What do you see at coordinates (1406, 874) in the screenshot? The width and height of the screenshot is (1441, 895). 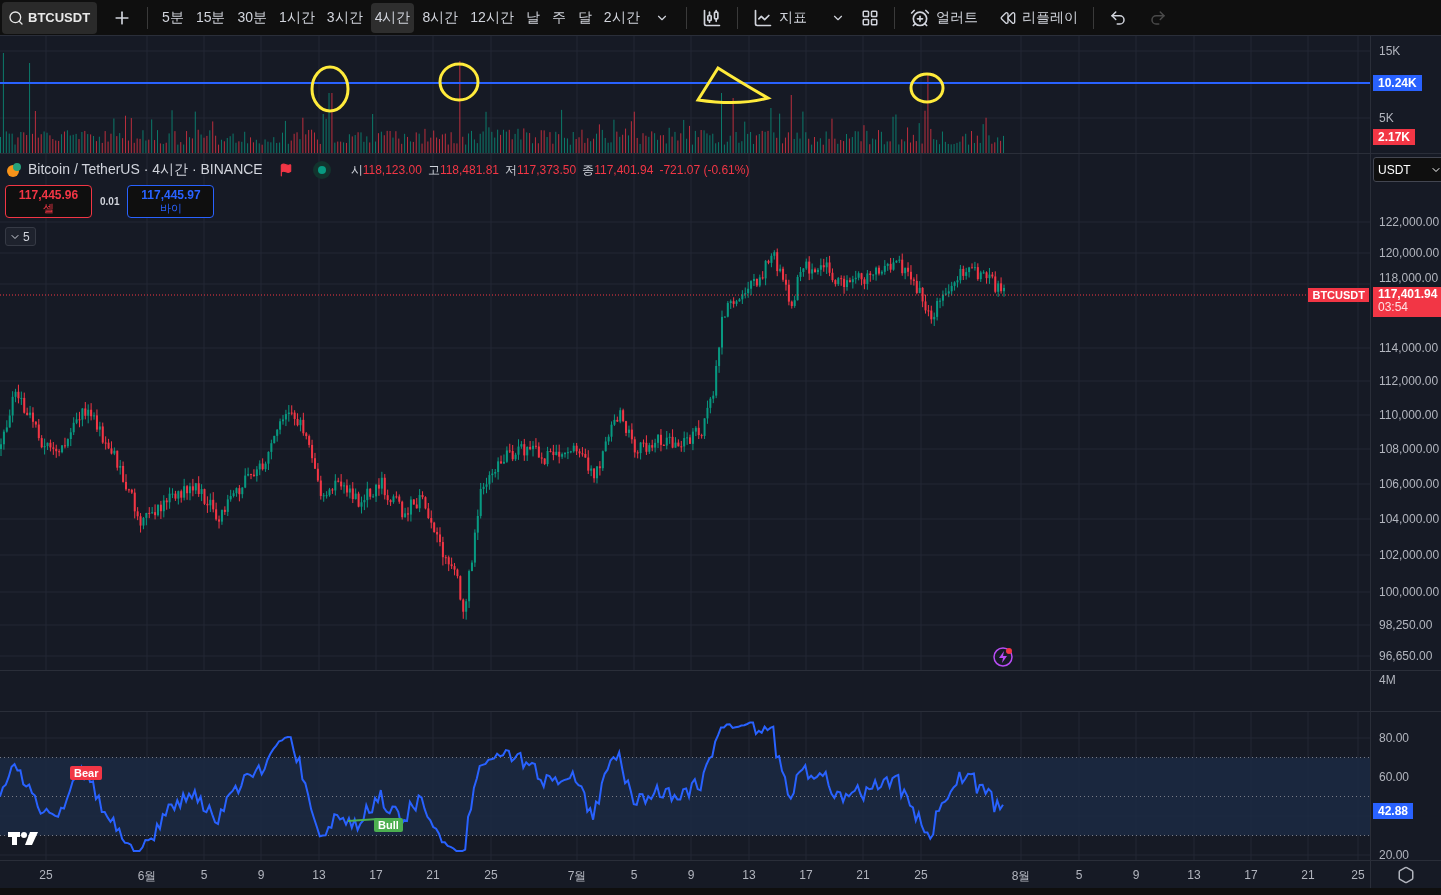 I see `settings-icon` at bounding box center [1406, 874].